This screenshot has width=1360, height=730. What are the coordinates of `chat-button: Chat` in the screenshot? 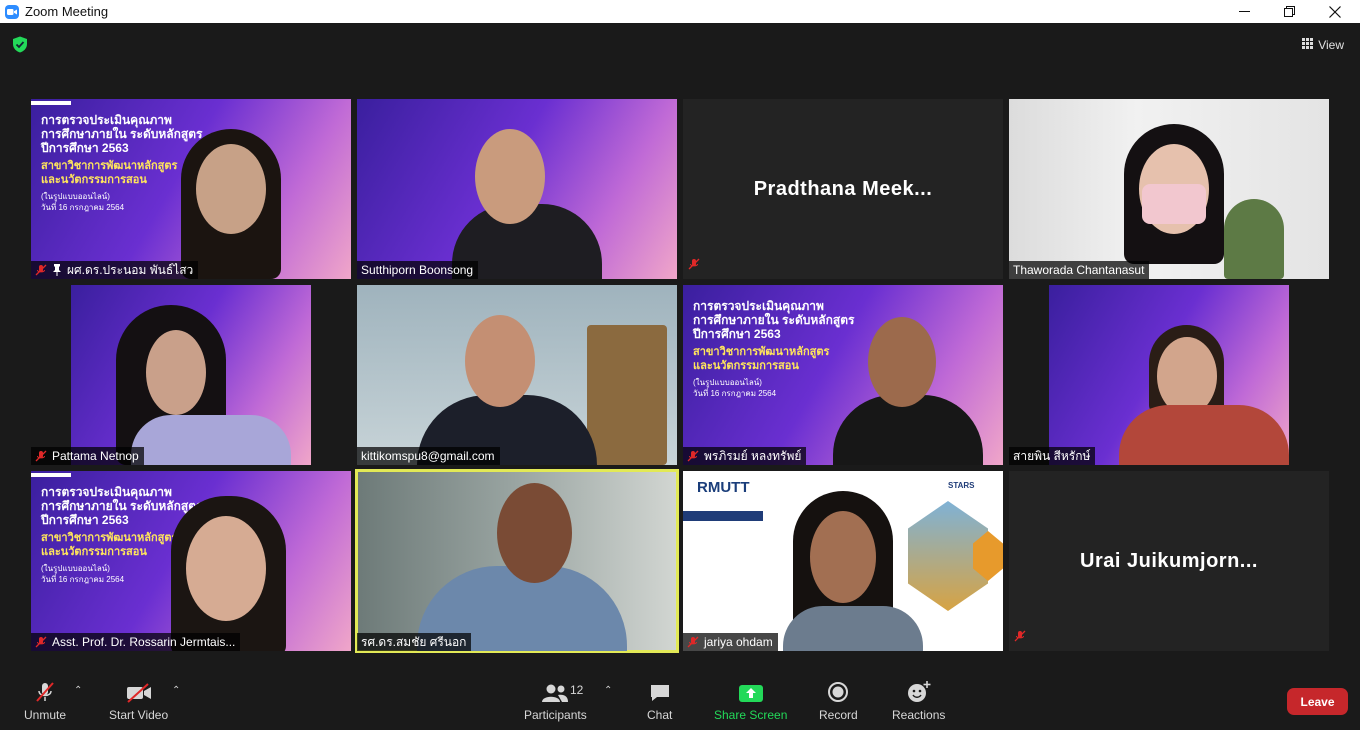 It's located at (659, 701).